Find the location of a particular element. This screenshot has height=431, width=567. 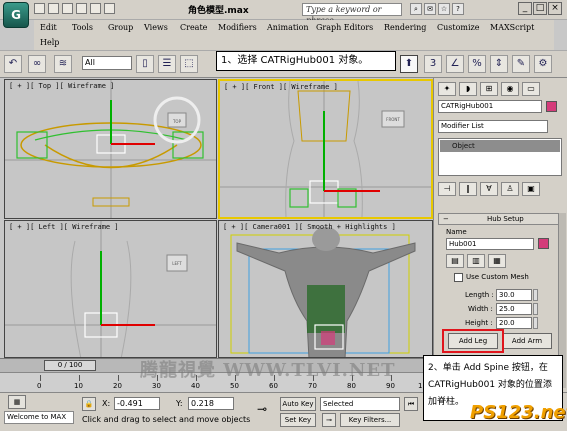

use-custom-mesh-checkbox is located at coordinates (458, 277).